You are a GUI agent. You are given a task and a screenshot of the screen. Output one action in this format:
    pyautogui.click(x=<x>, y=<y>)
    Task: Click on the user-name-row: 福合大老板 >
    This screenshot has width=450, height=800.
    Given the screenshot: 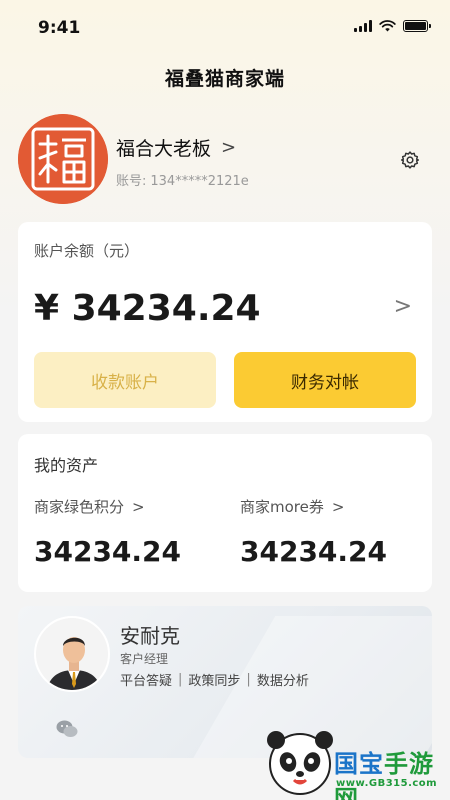 What is the action you would take?
    pyautogui.click(x=176, y=147)
    